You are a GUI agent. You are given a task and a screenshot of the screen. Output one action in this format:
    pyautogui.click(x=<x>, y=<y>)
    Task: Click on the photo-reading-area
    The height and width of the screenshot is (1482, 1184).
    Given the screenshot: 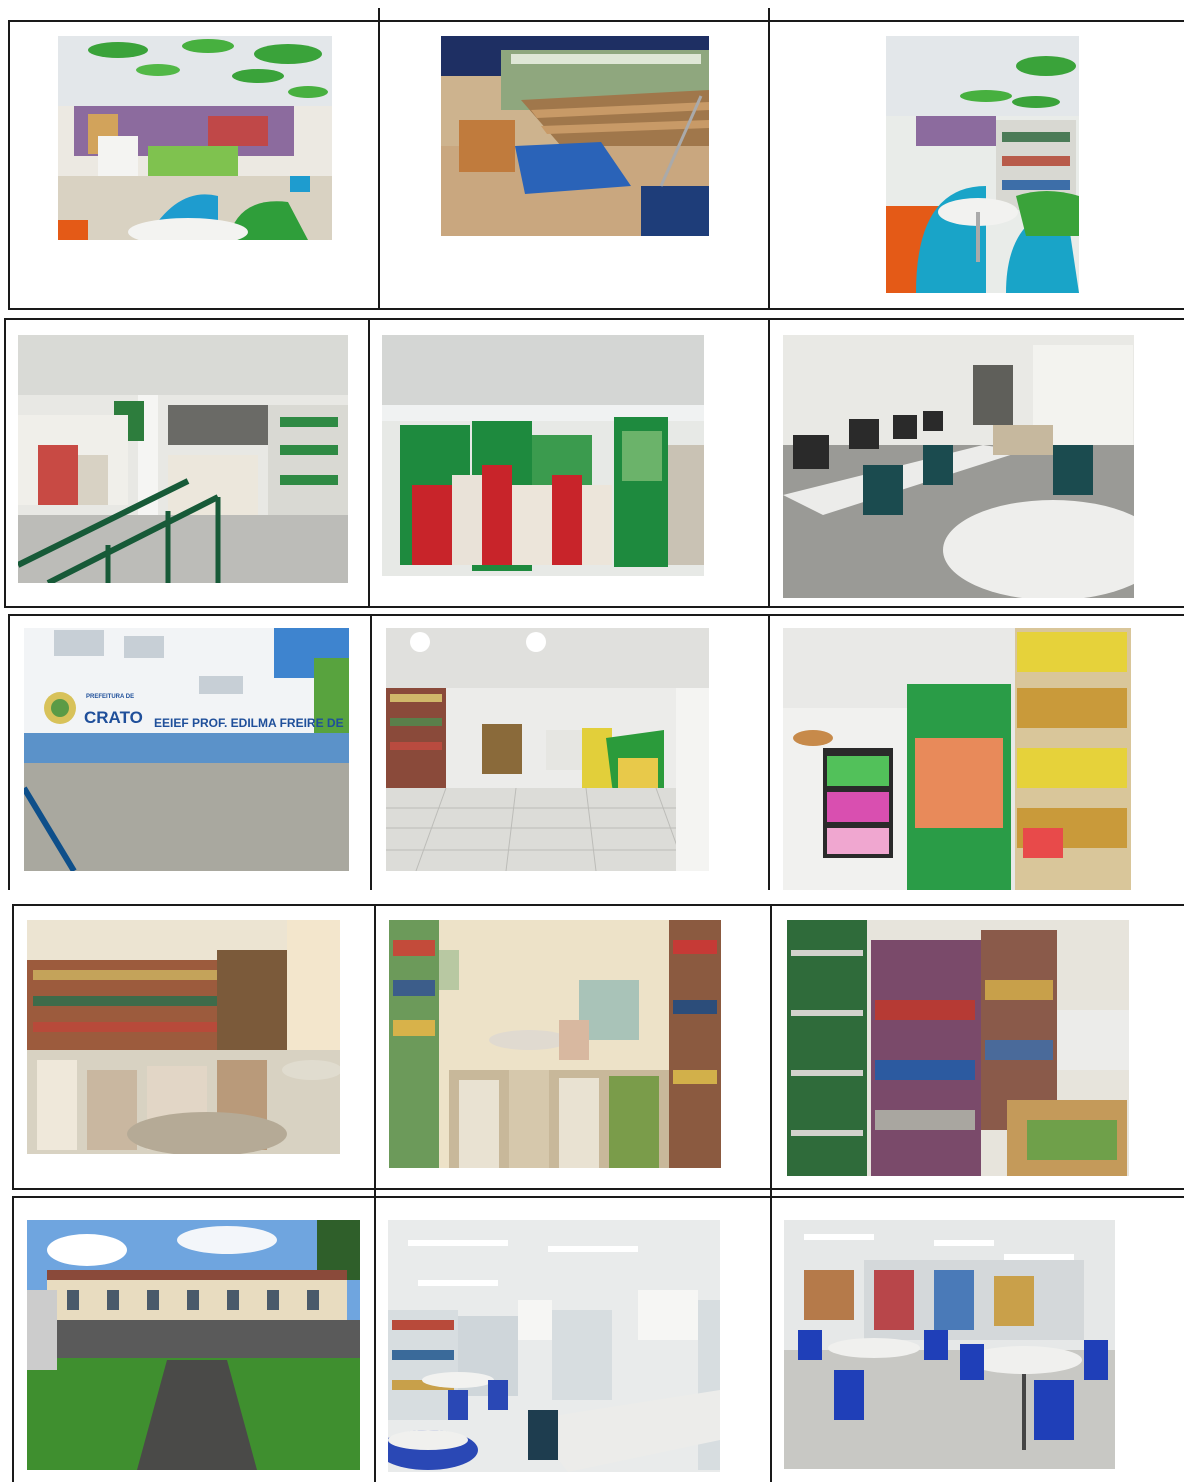 What is the action you would take?
    pyautogui.click(x=195, y=138)
    